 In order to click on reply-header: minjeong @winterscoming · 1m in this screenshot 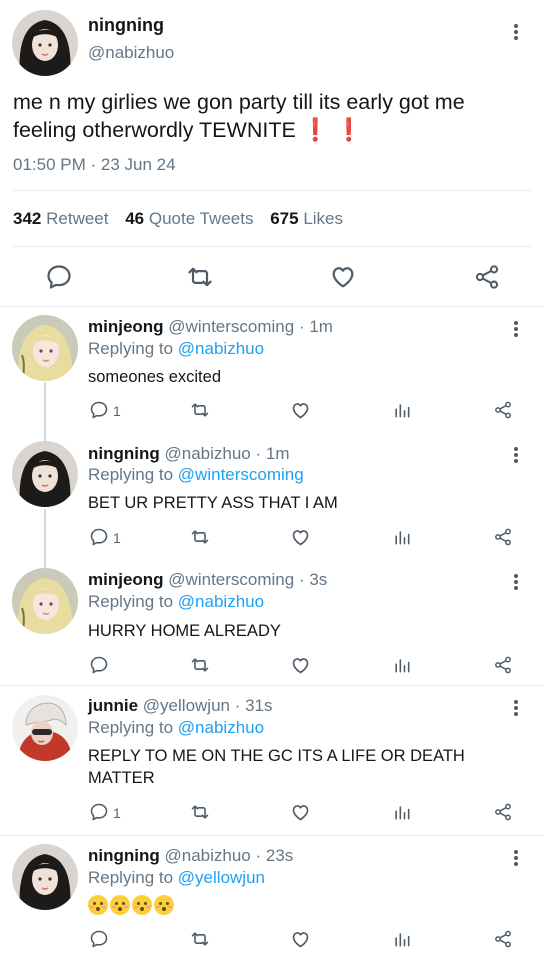, I will do `click(210, 327)`.